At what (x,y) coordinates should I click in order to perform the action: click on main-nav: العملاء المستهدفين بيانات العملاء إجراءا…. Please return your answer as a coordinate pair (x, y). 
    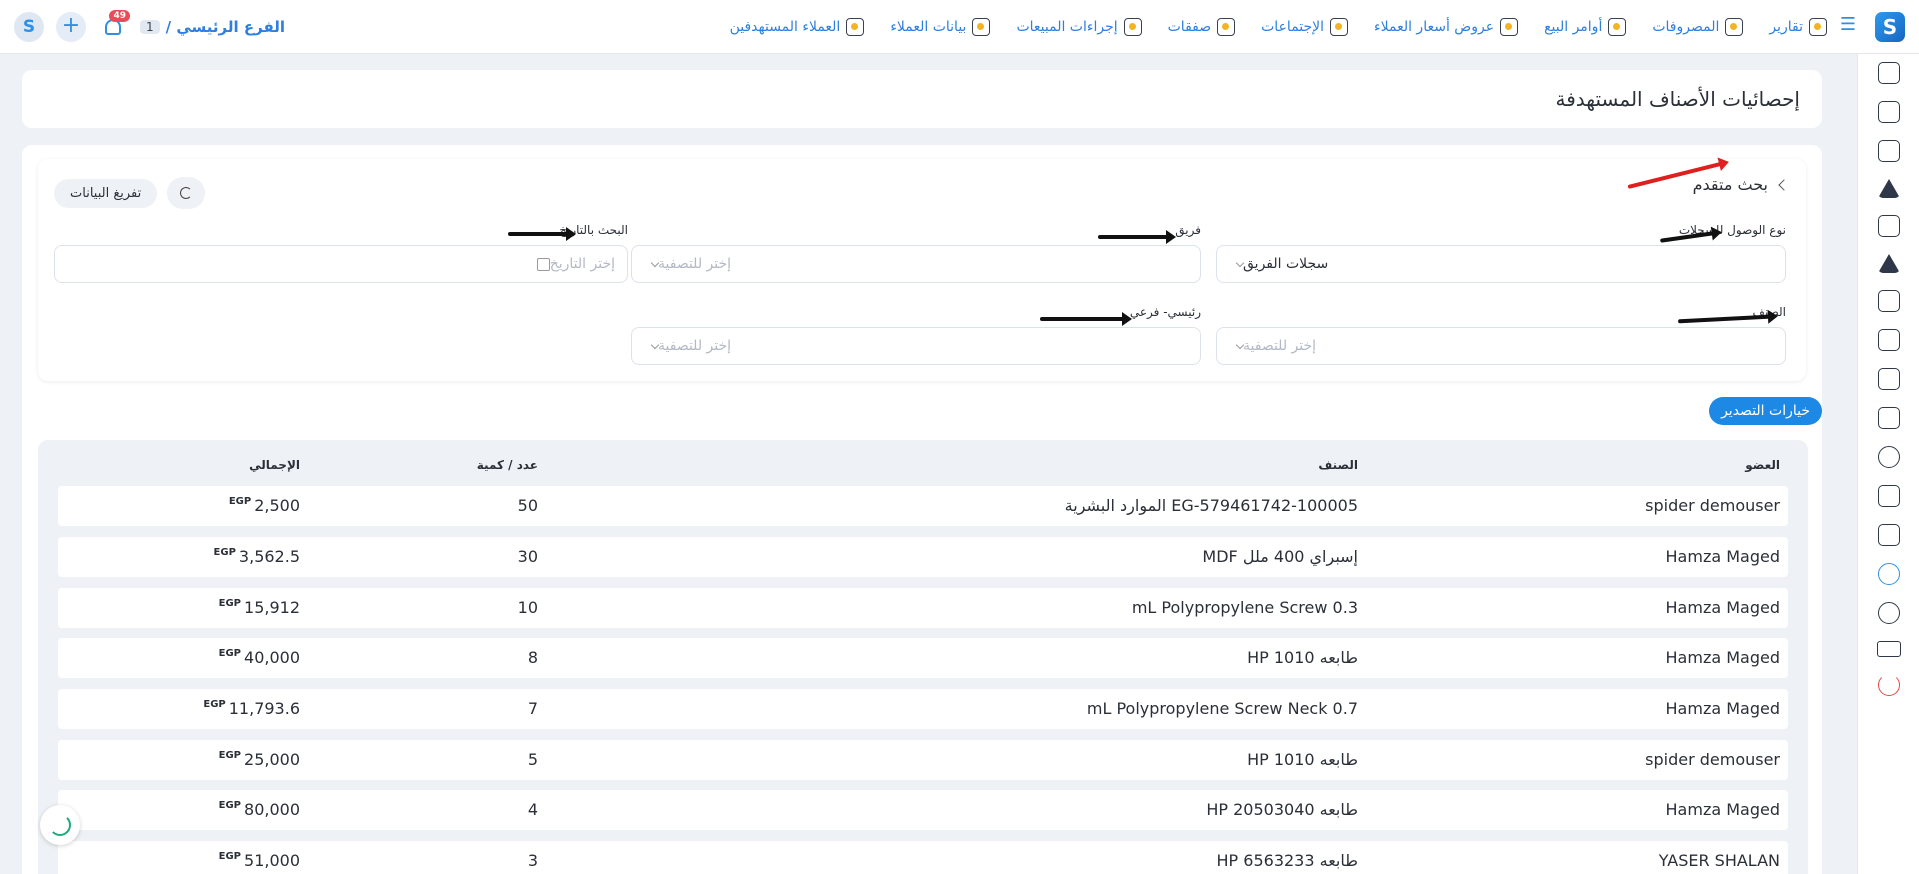
    Looking at the image, I should click on (1278, 27).